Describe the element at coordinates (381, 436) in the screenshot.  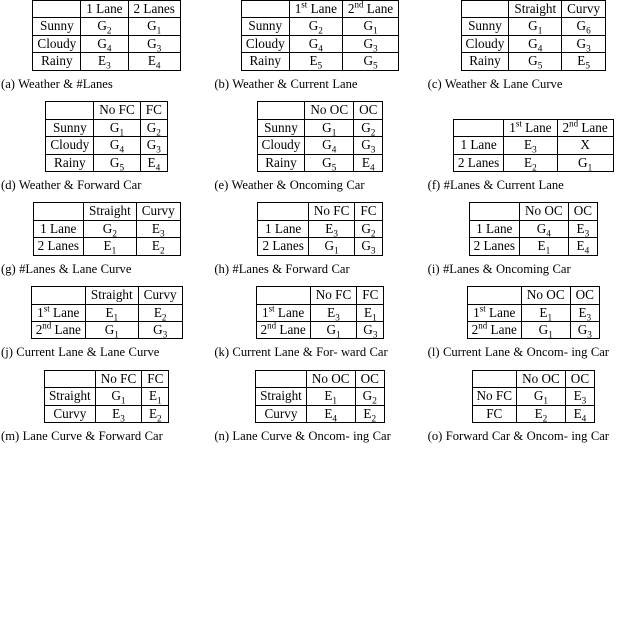
I see `caption-word: Car` at that location.